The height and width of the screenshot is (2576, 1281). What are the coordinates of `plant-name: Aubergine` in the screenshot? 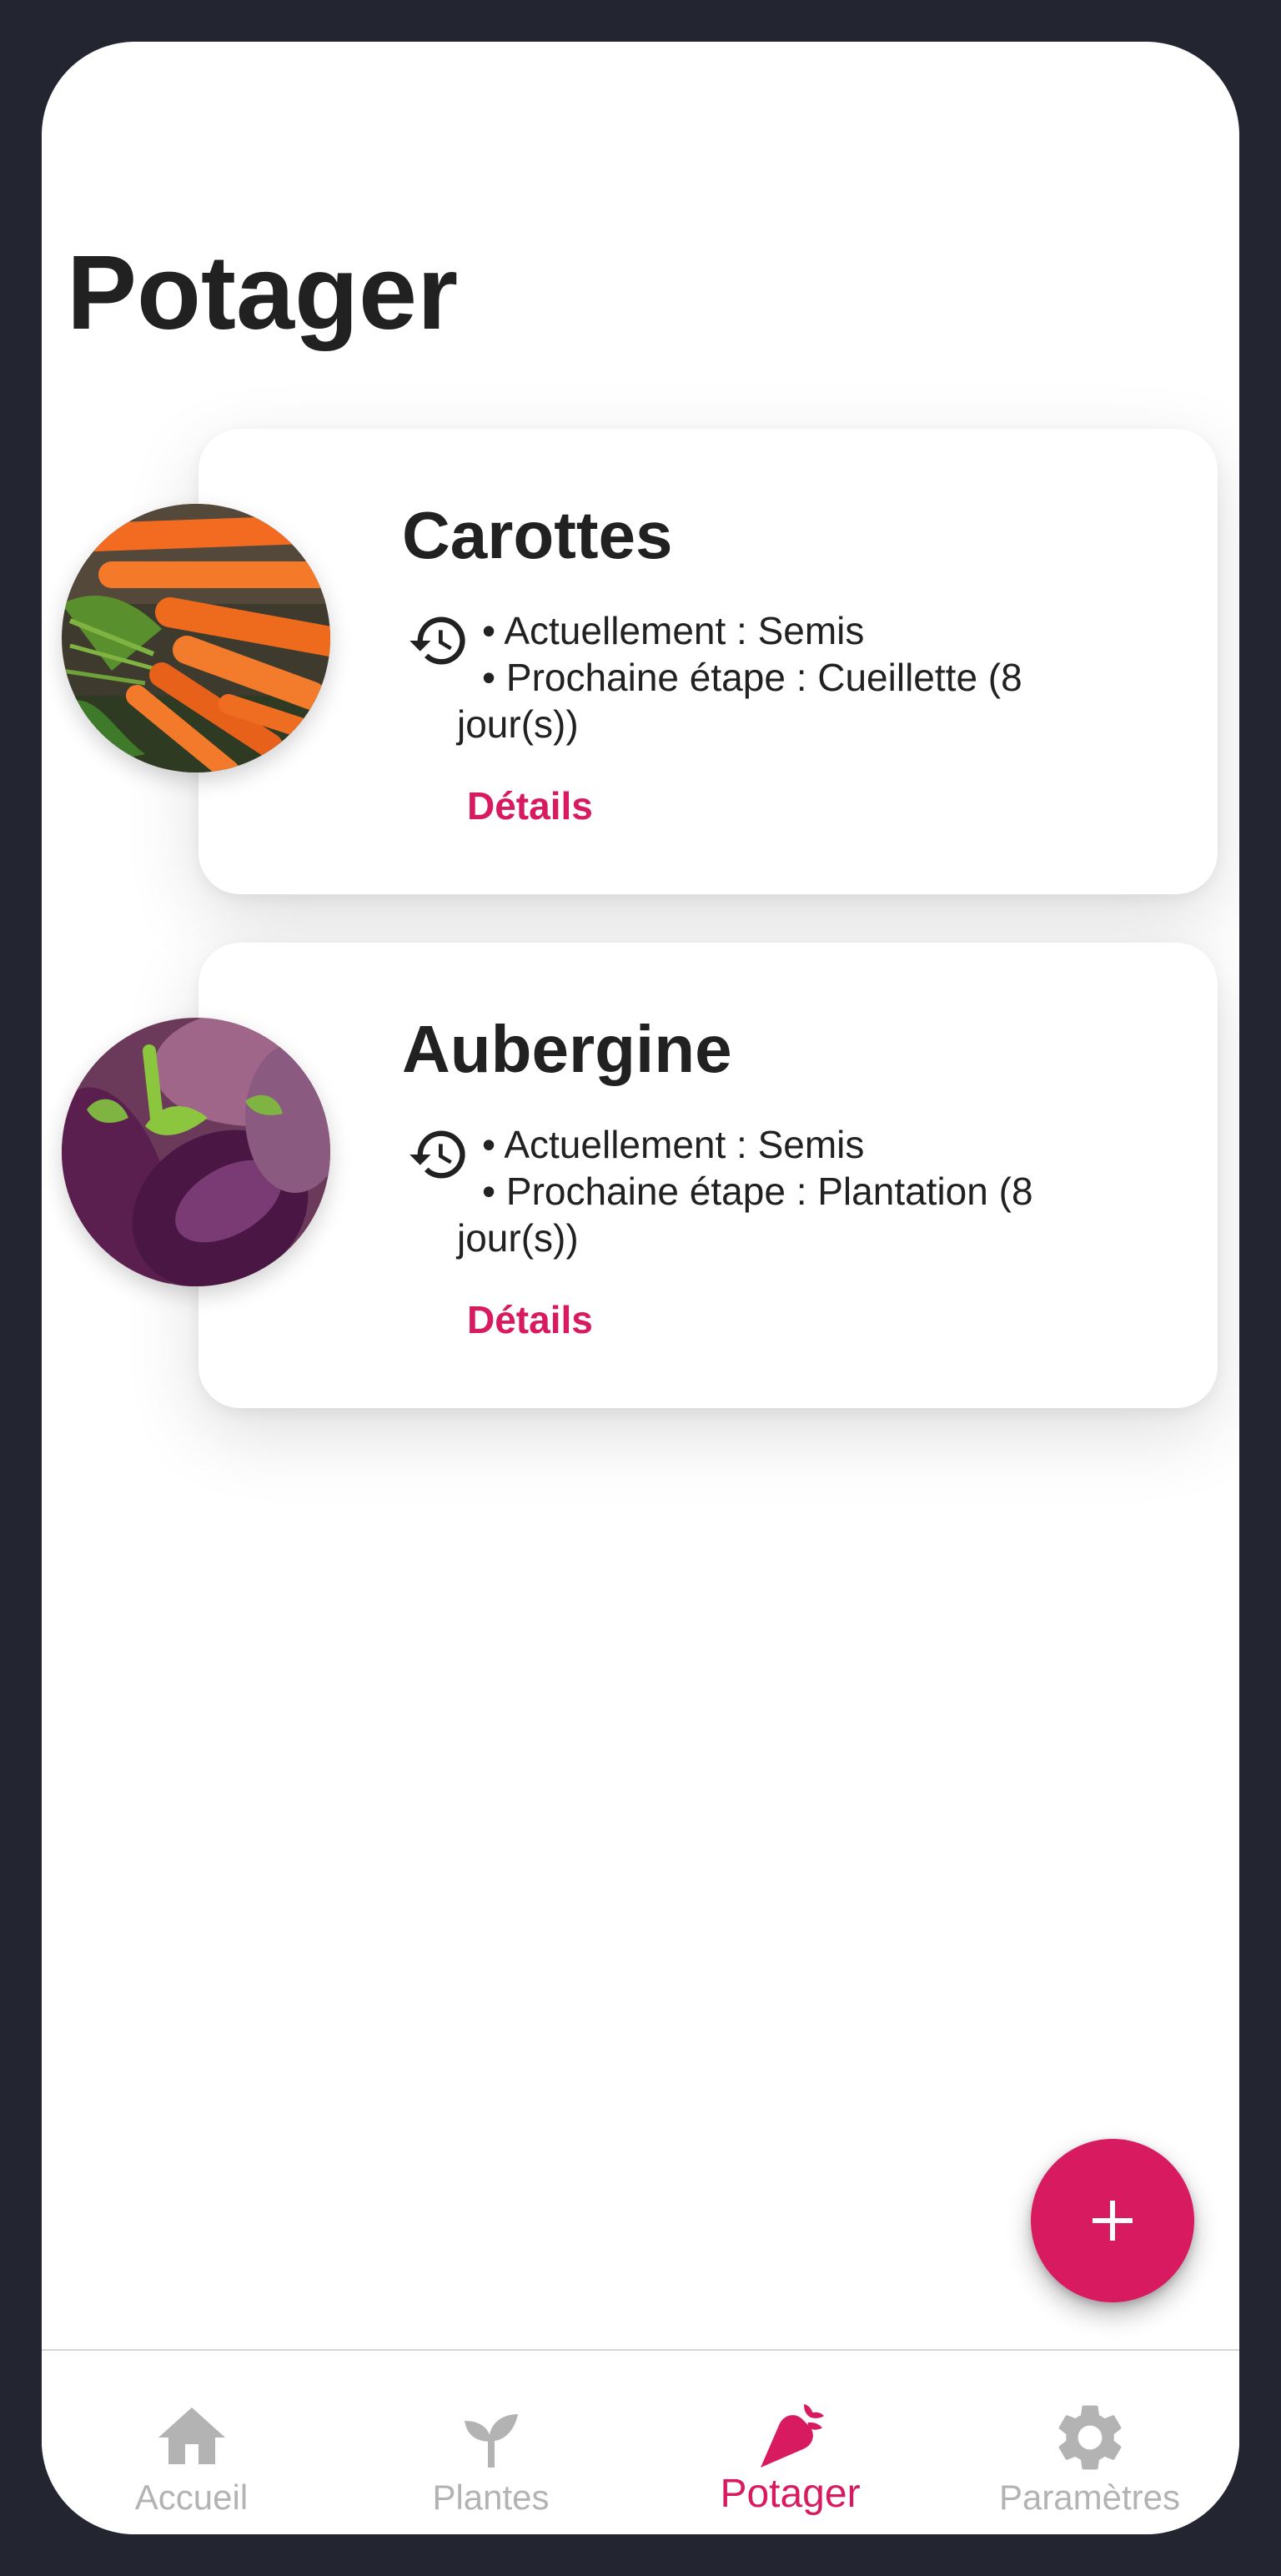 It's located at (567, 1049).